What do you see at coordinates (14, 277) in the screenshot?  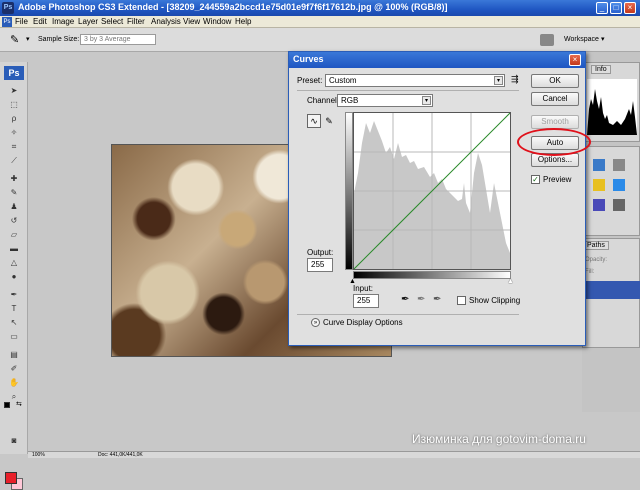 I see `dodge-tool-icon: ●` at bounding box center [14, 277].